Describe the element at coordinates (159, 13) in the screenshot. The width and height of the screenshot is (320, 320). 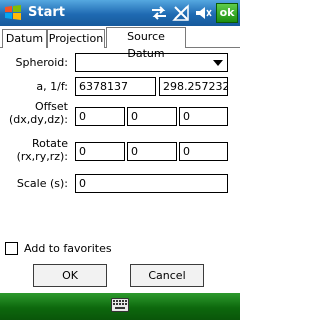
I see `sync-arrows-icon` at that location.